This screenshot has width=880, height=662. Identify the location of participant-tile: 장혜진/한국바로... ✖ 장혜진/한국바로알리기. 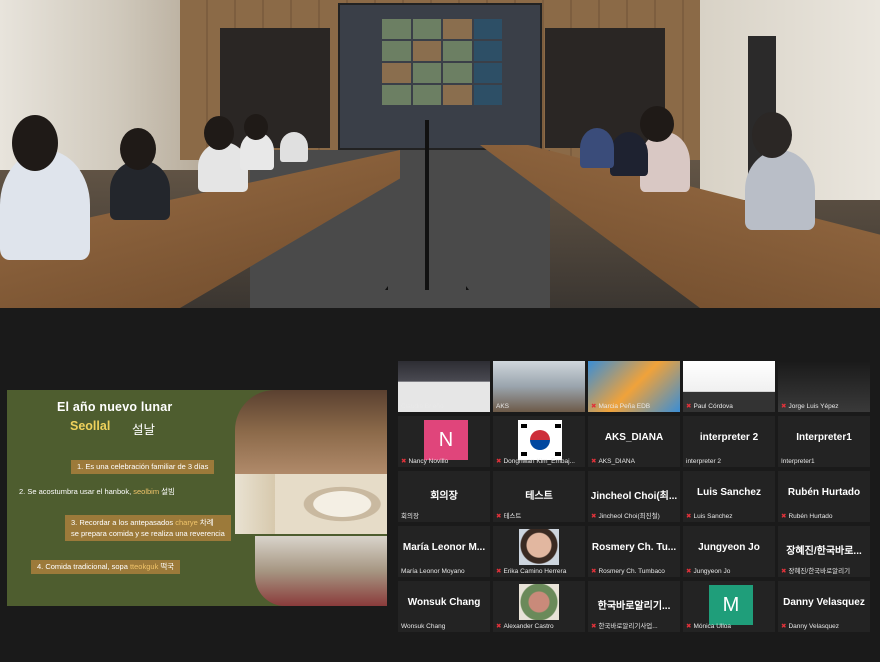
(824, 551).